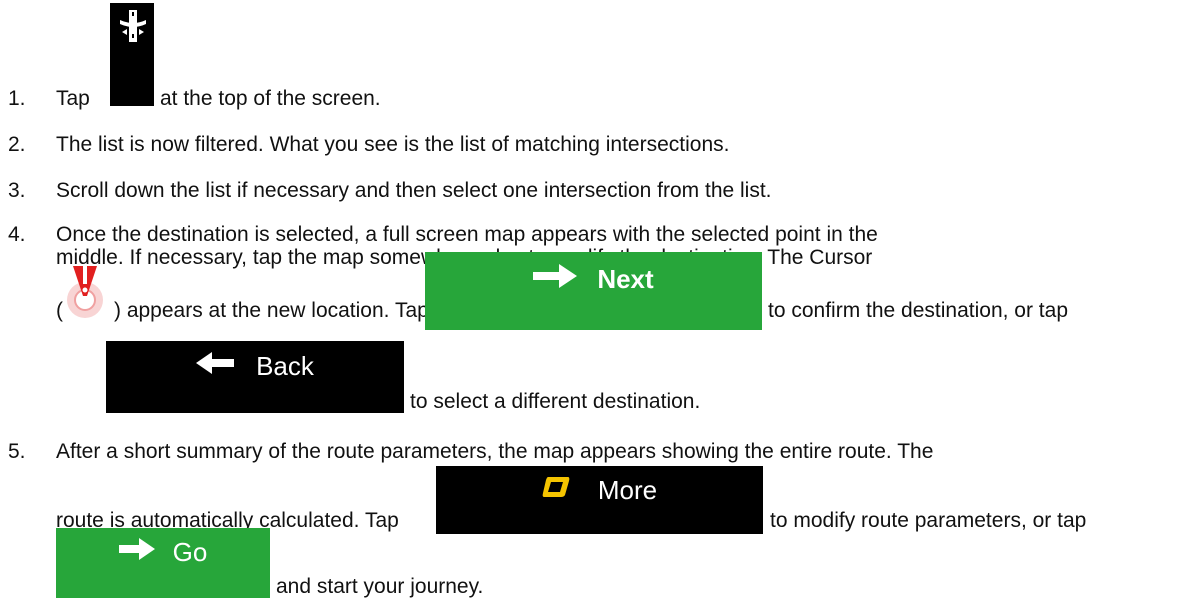 This screenshot has height=600, width=1186. Describe the element at coordinates (132, 54) in the screenshot. I see `highway-button` at that location.